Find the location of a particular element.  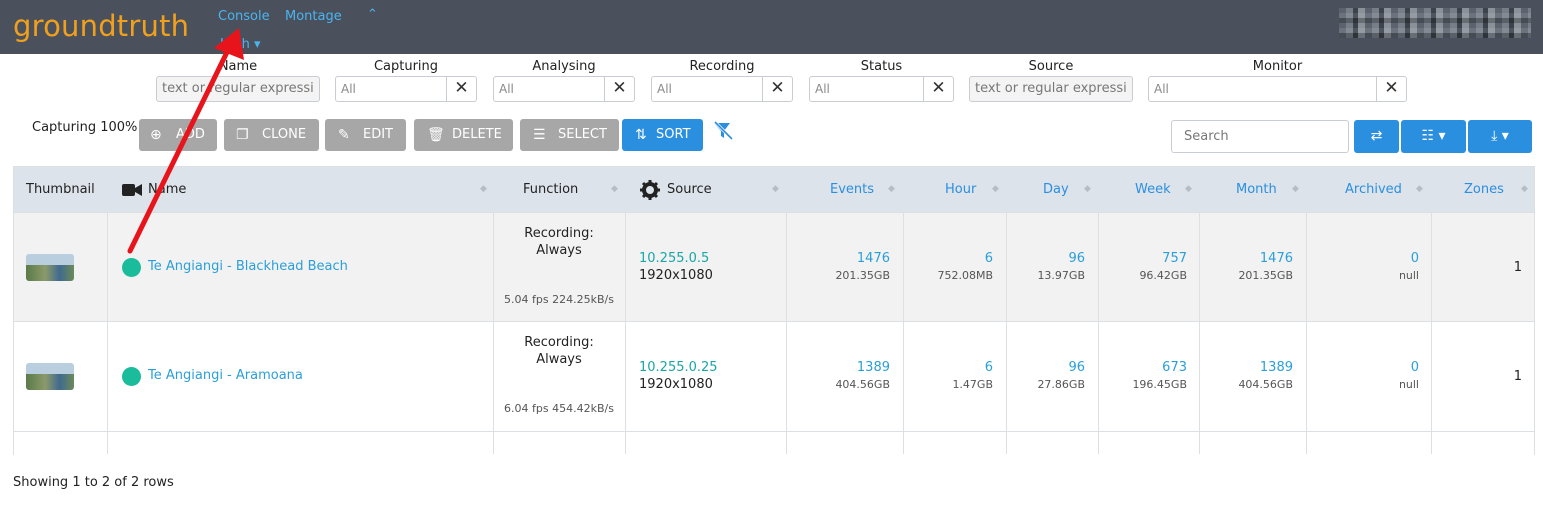

monitor-fps: 5.04 fps 224.25kB/s is located at coordinates (559, 299).